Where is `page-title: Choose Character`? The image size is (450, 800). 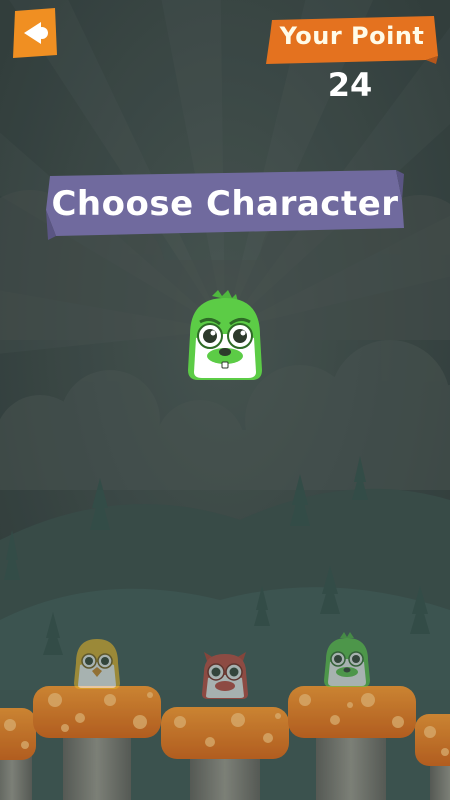 page-title: Choose Character is located at coordinates (225, 204).